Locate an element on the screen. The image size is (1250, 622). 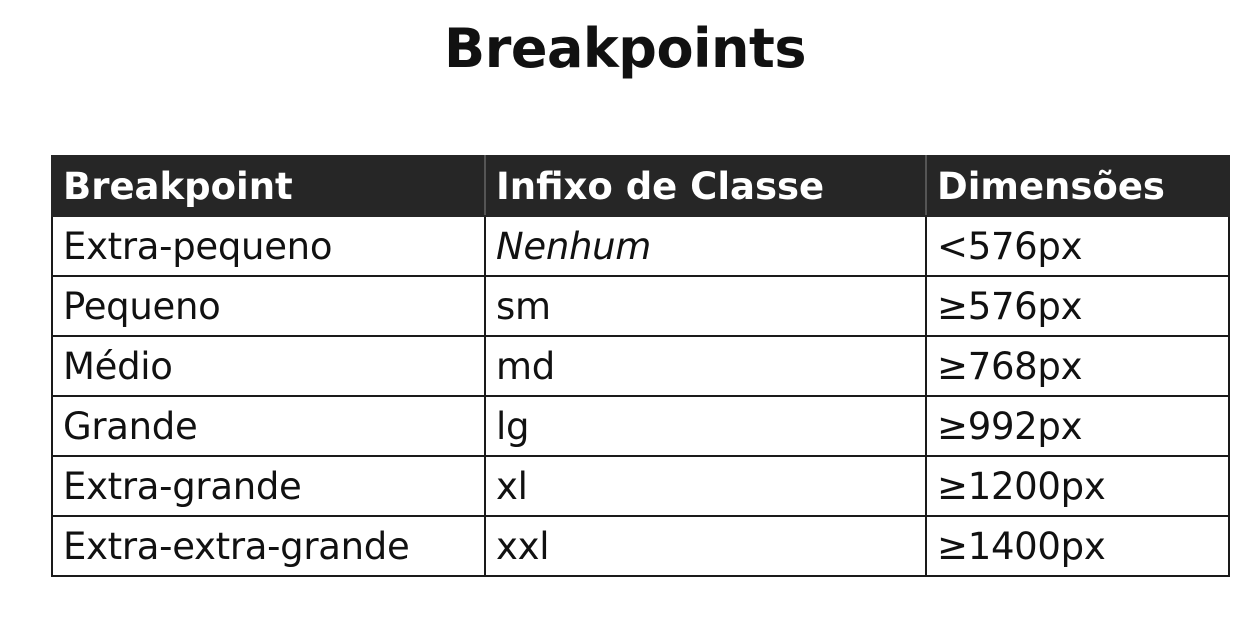
cell-class-infix: xl is located at coordinates (705, 486).